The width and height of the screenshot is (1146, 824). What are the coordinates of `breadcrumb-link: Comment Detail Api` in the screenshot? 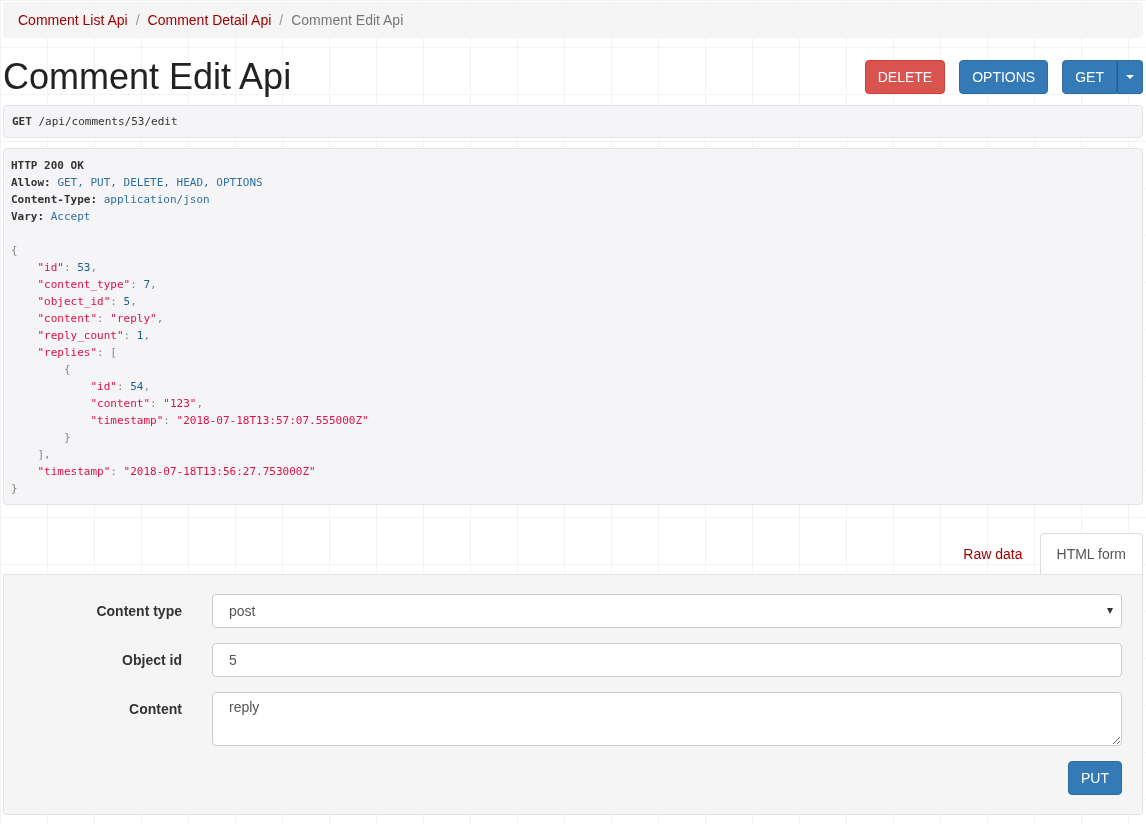 It's located at (209, 20).